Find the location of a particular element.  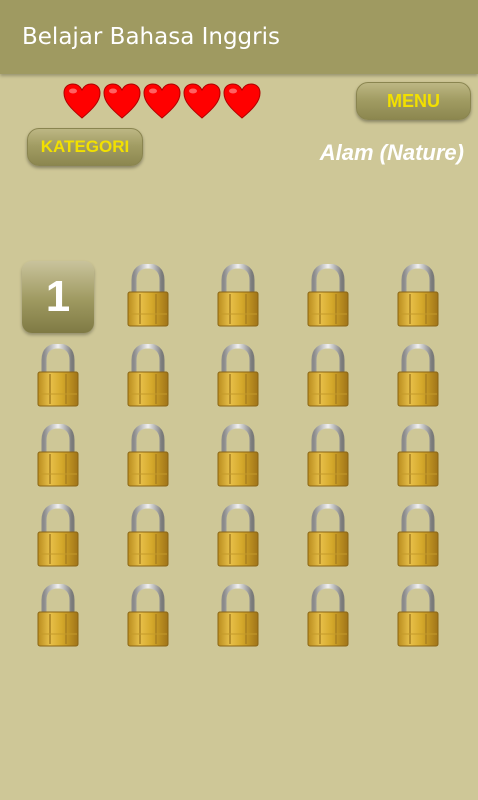

menu-button: MENU is located at coordinates (413, 101).